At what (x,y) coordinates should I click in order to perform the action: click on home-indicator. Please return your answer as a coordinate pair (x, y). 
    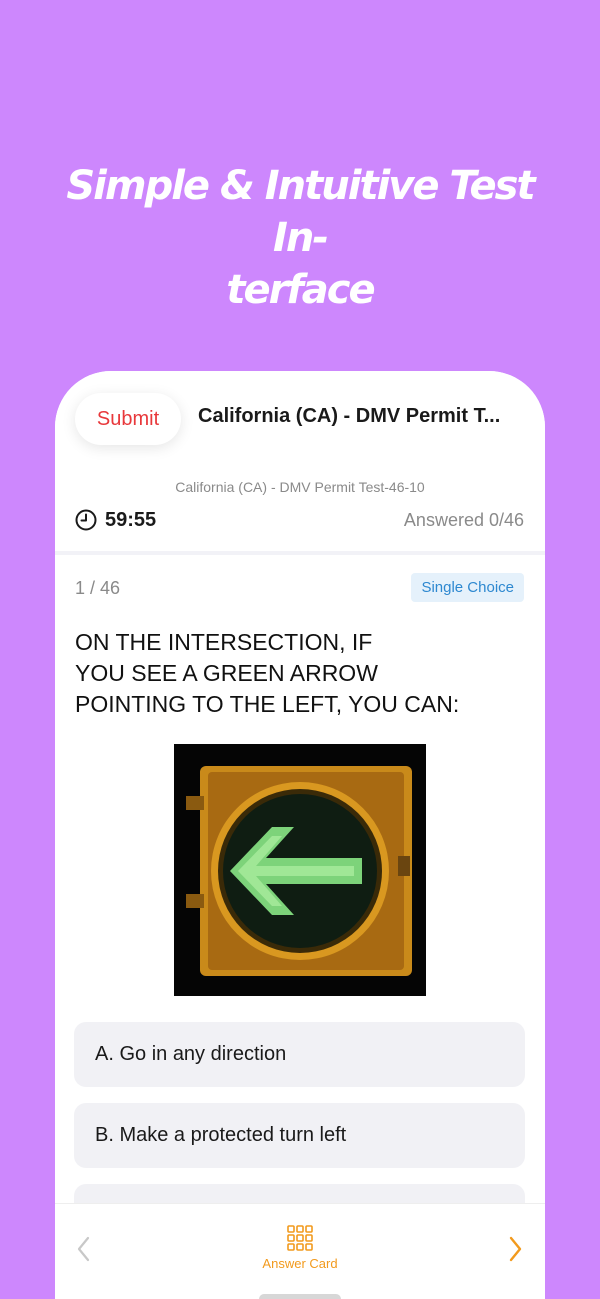
    Looking at the image, I should click on (300, 1296).